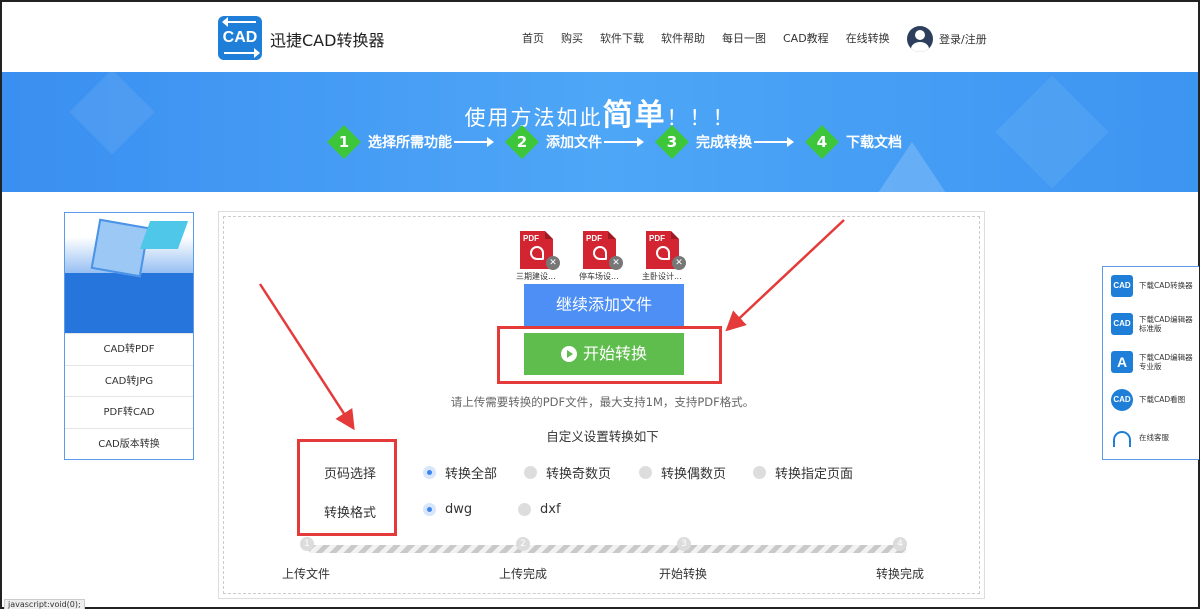  I want to click on add-more-files-button: 继续添加文件, so click(604, 305).